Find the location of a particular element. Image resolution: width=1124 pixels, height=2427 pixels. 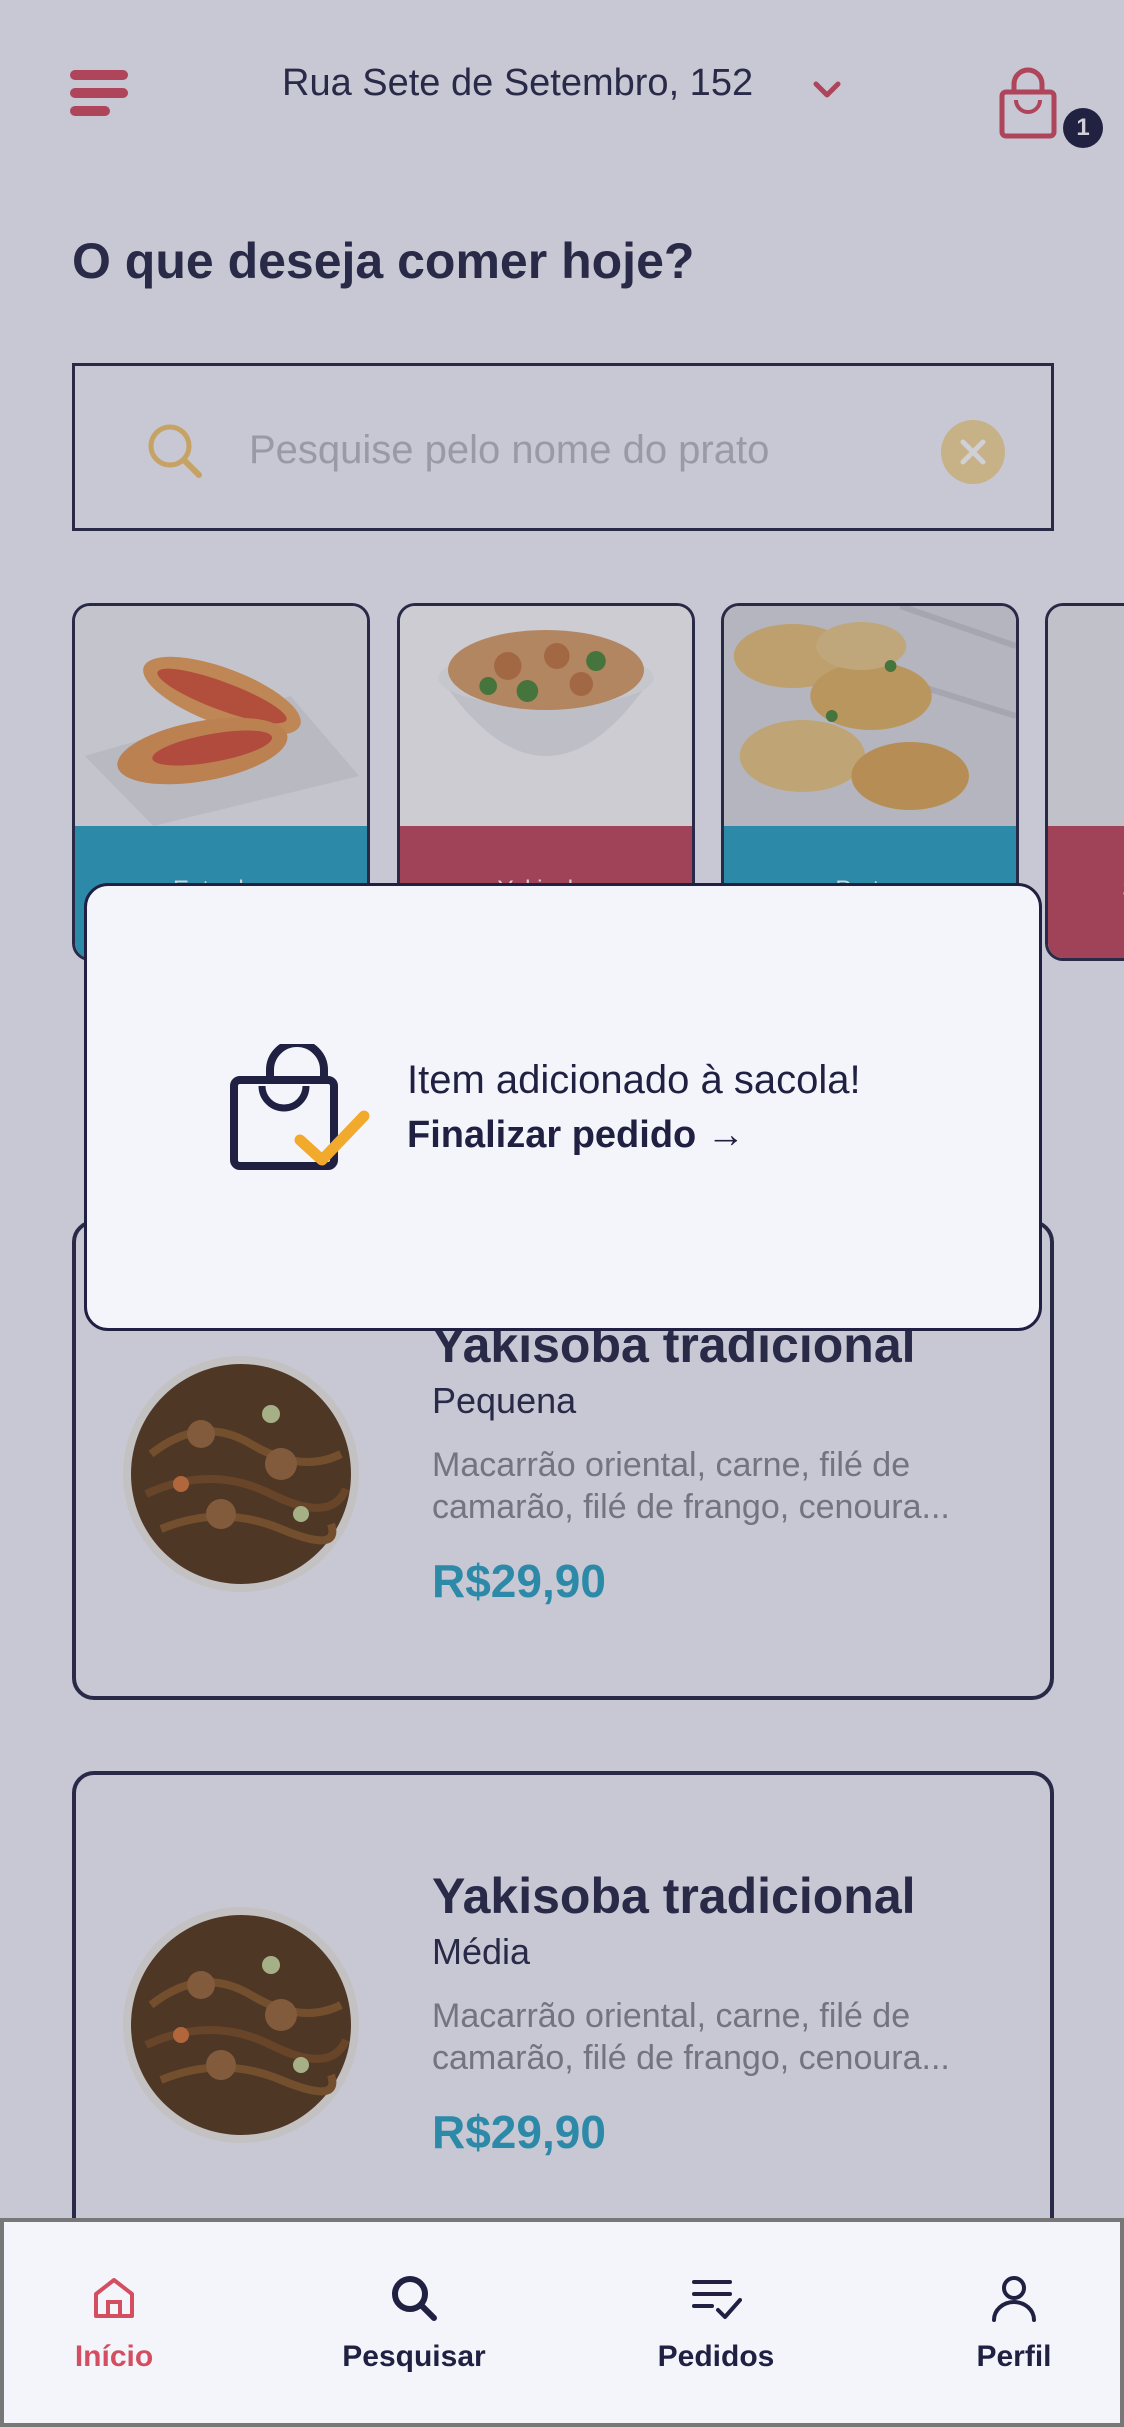

nav-label: Pesquisar is located at coordinates (414, 2356).